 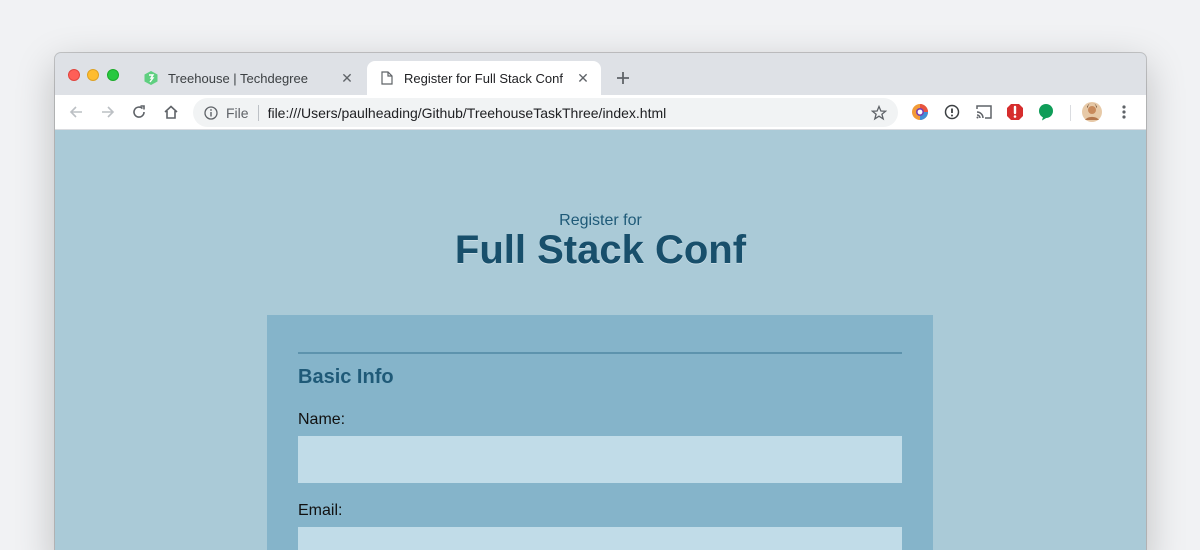 I want to click on back-button, so click(x=76, y=112).